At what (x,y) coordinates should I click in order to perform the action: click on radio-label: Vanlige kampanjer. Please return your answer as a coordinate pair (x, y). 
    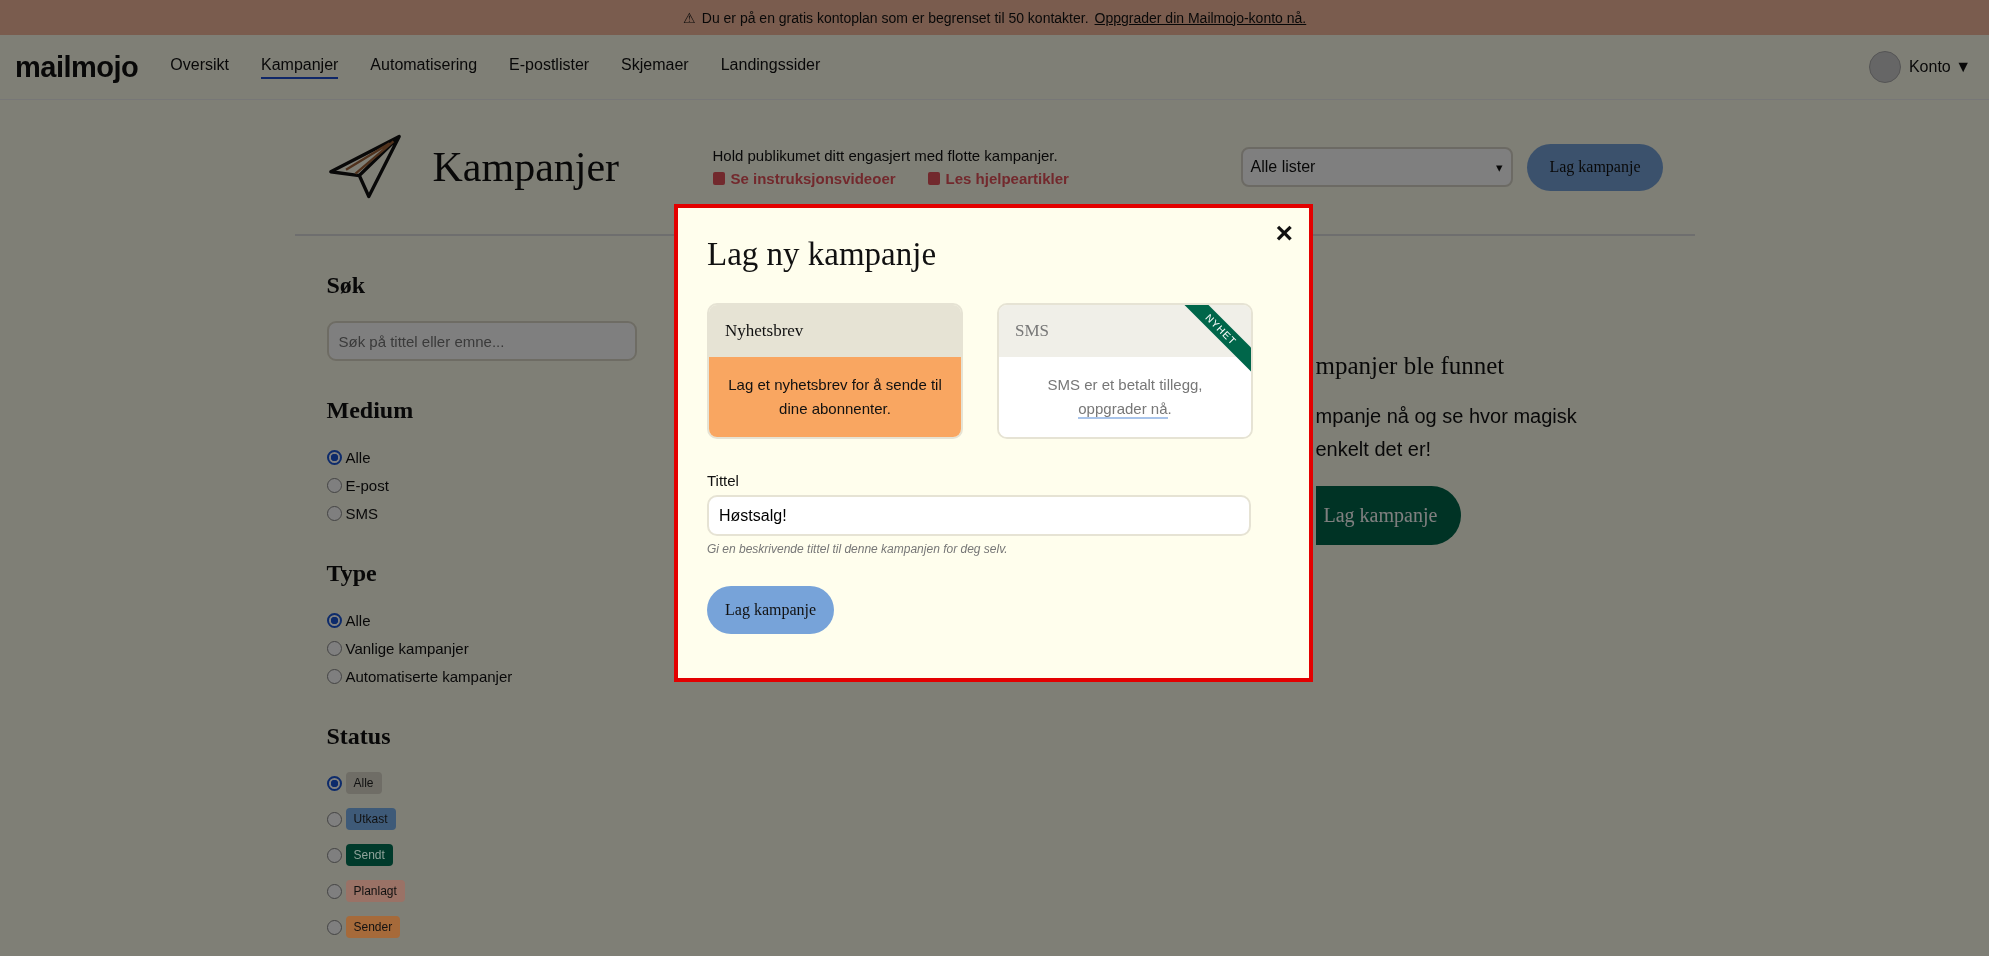
    Looking at the image, I should click on (407, 648).